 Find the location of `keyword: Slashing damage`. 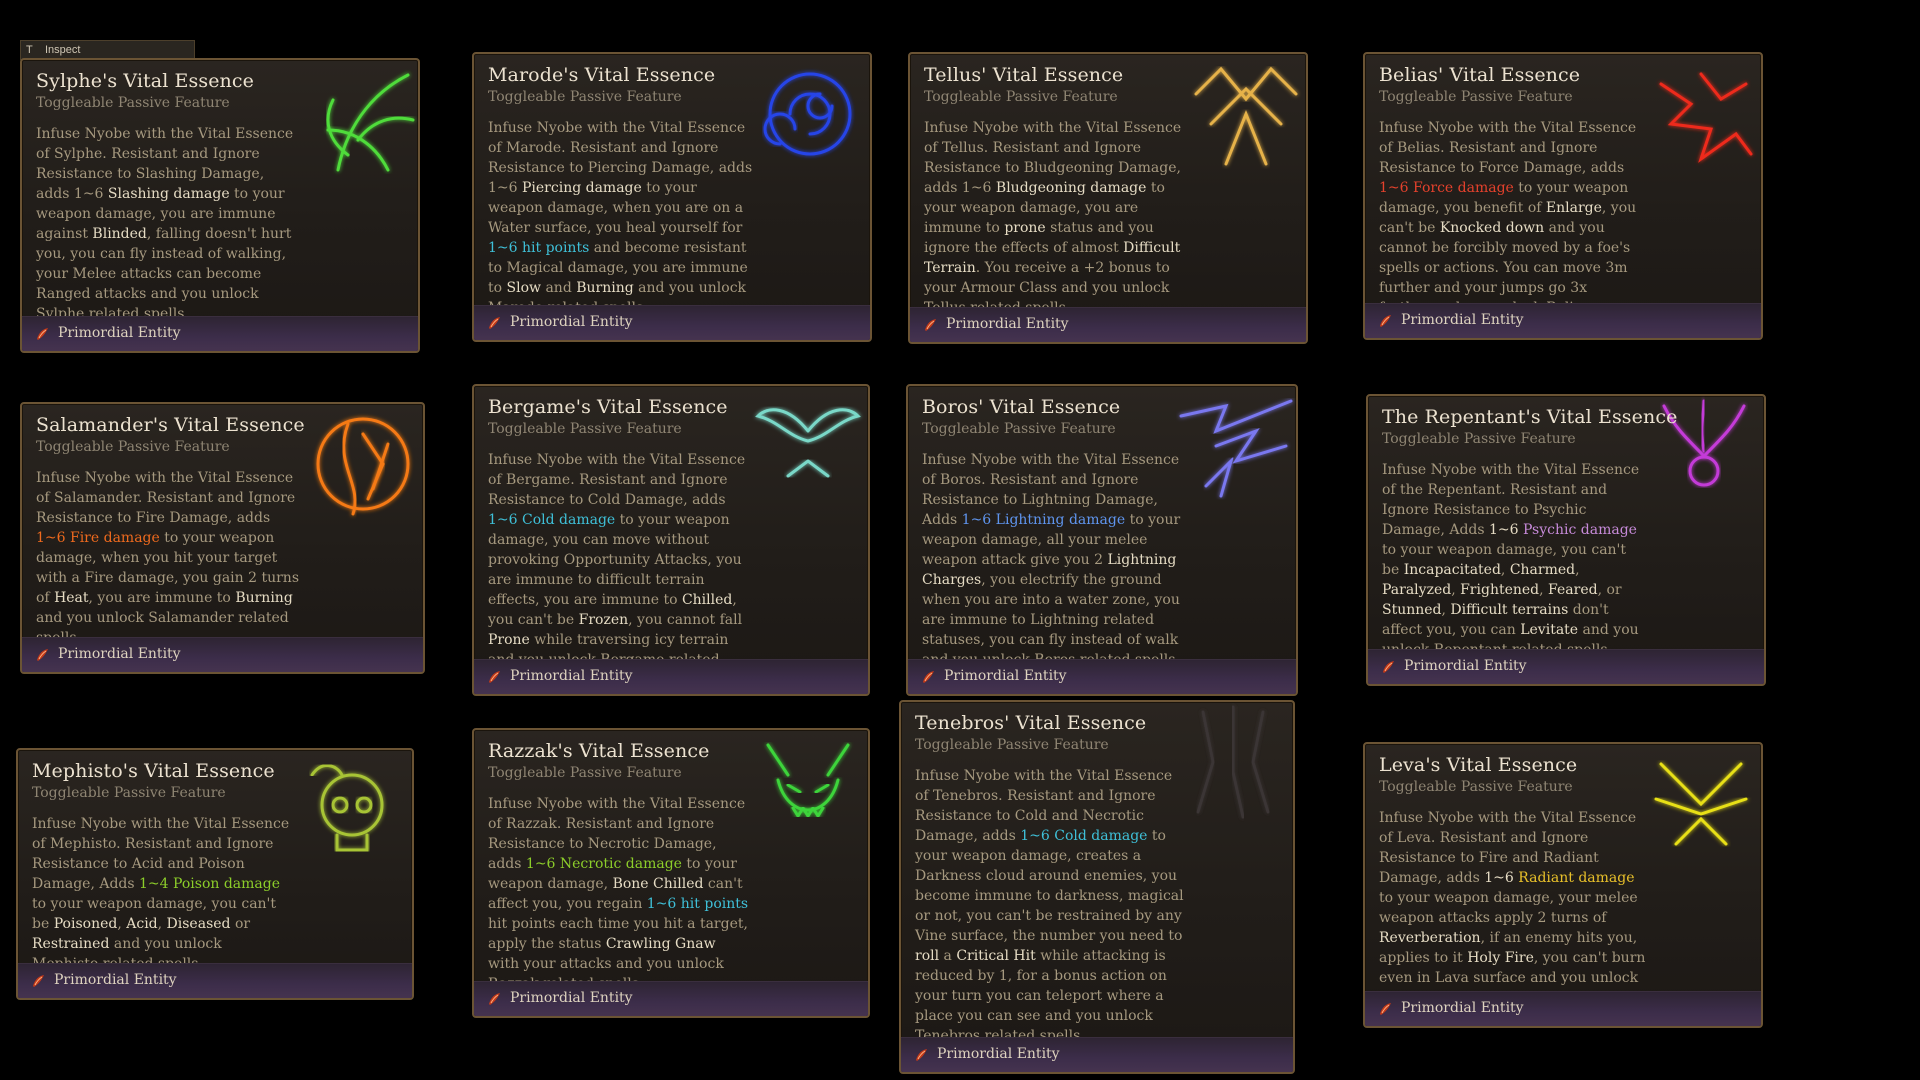

keyword: Slashing damage is located at coordinates (169, 194).